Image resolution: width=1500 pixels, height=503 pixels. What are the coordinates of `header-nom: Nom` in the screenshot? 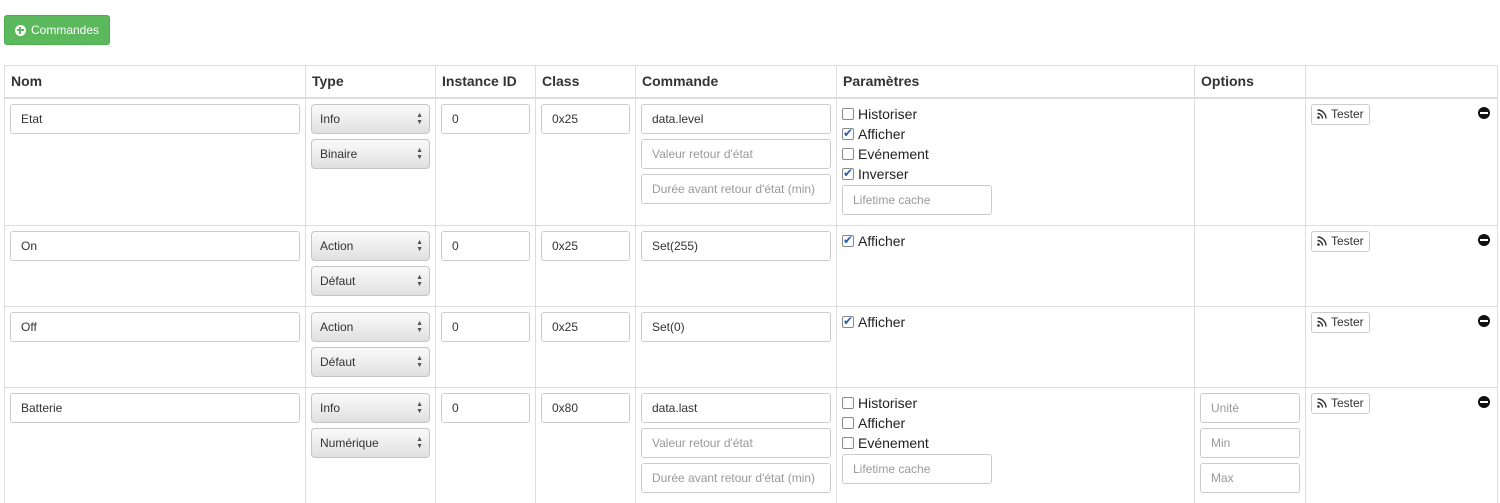 It's located at (155, 82).